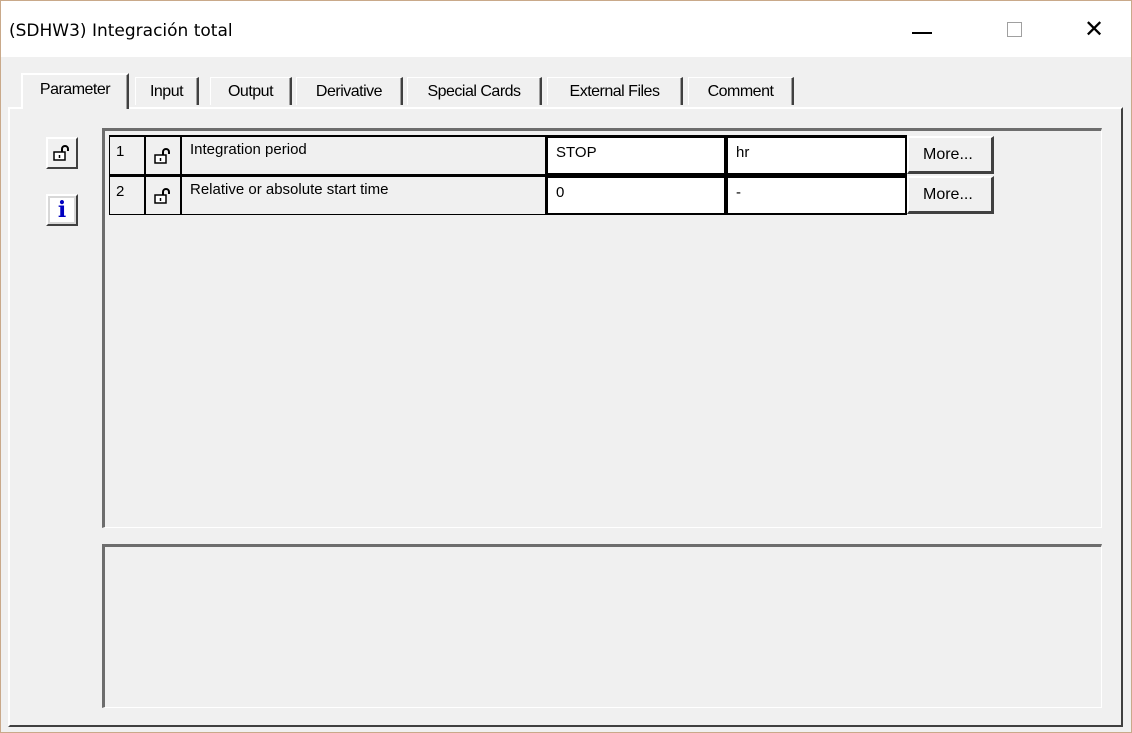  I want to click on tab-comment: Comment, so click(741, 91).